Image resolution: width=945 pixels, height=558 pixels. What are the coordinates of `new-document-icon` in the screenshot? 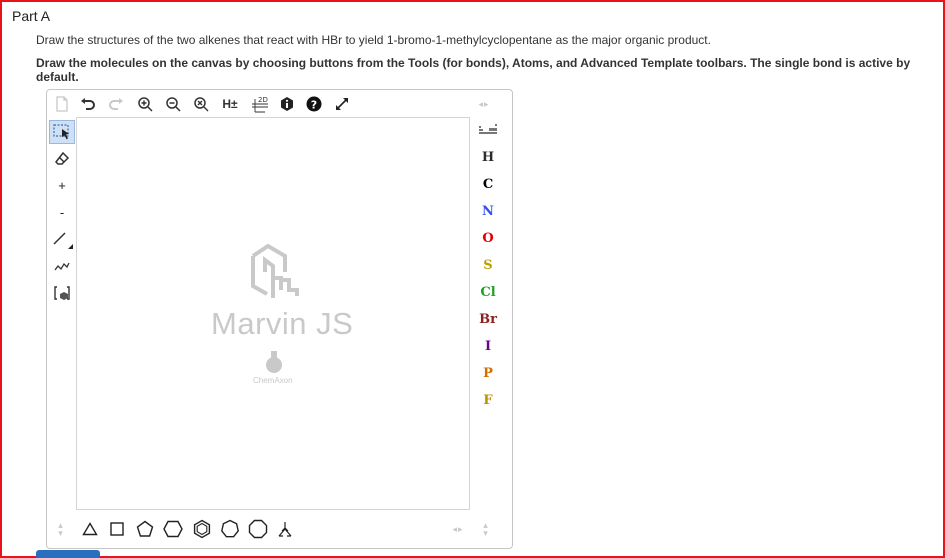 It's located at (62, 104).